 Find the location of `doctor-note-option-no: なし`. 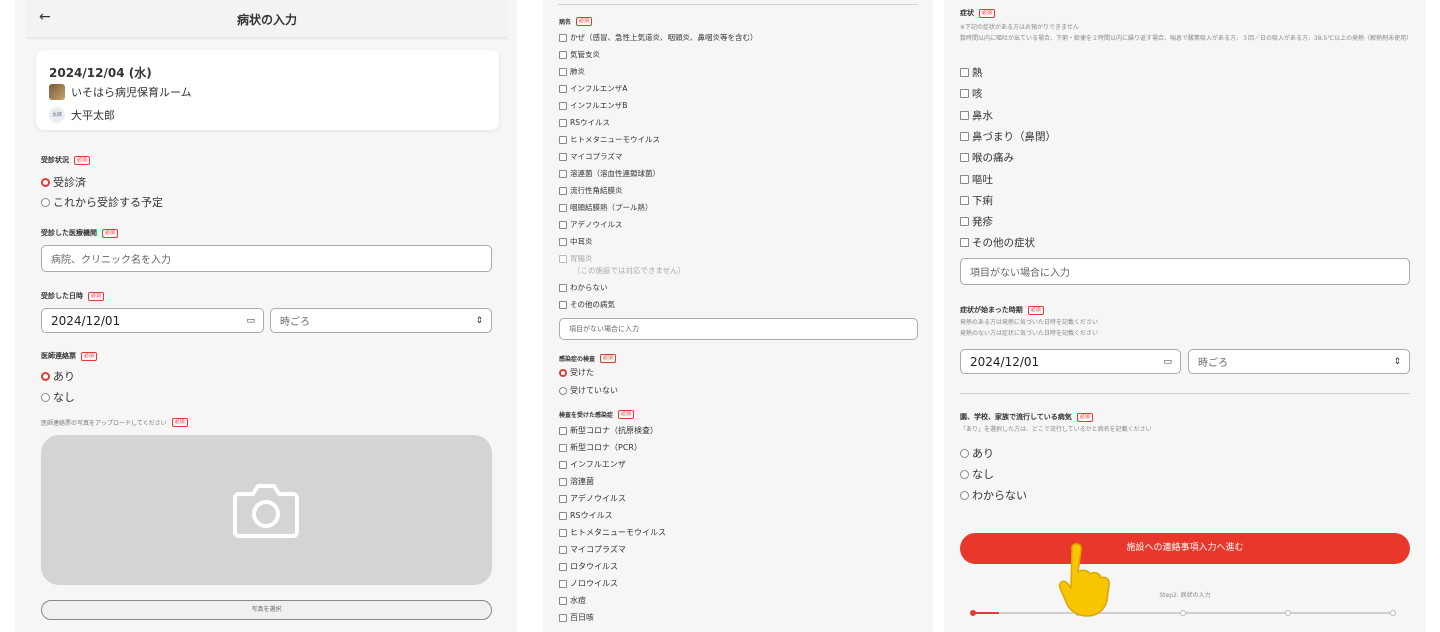

doctor-note-option-no: なし is located at coordinates (58, 397).